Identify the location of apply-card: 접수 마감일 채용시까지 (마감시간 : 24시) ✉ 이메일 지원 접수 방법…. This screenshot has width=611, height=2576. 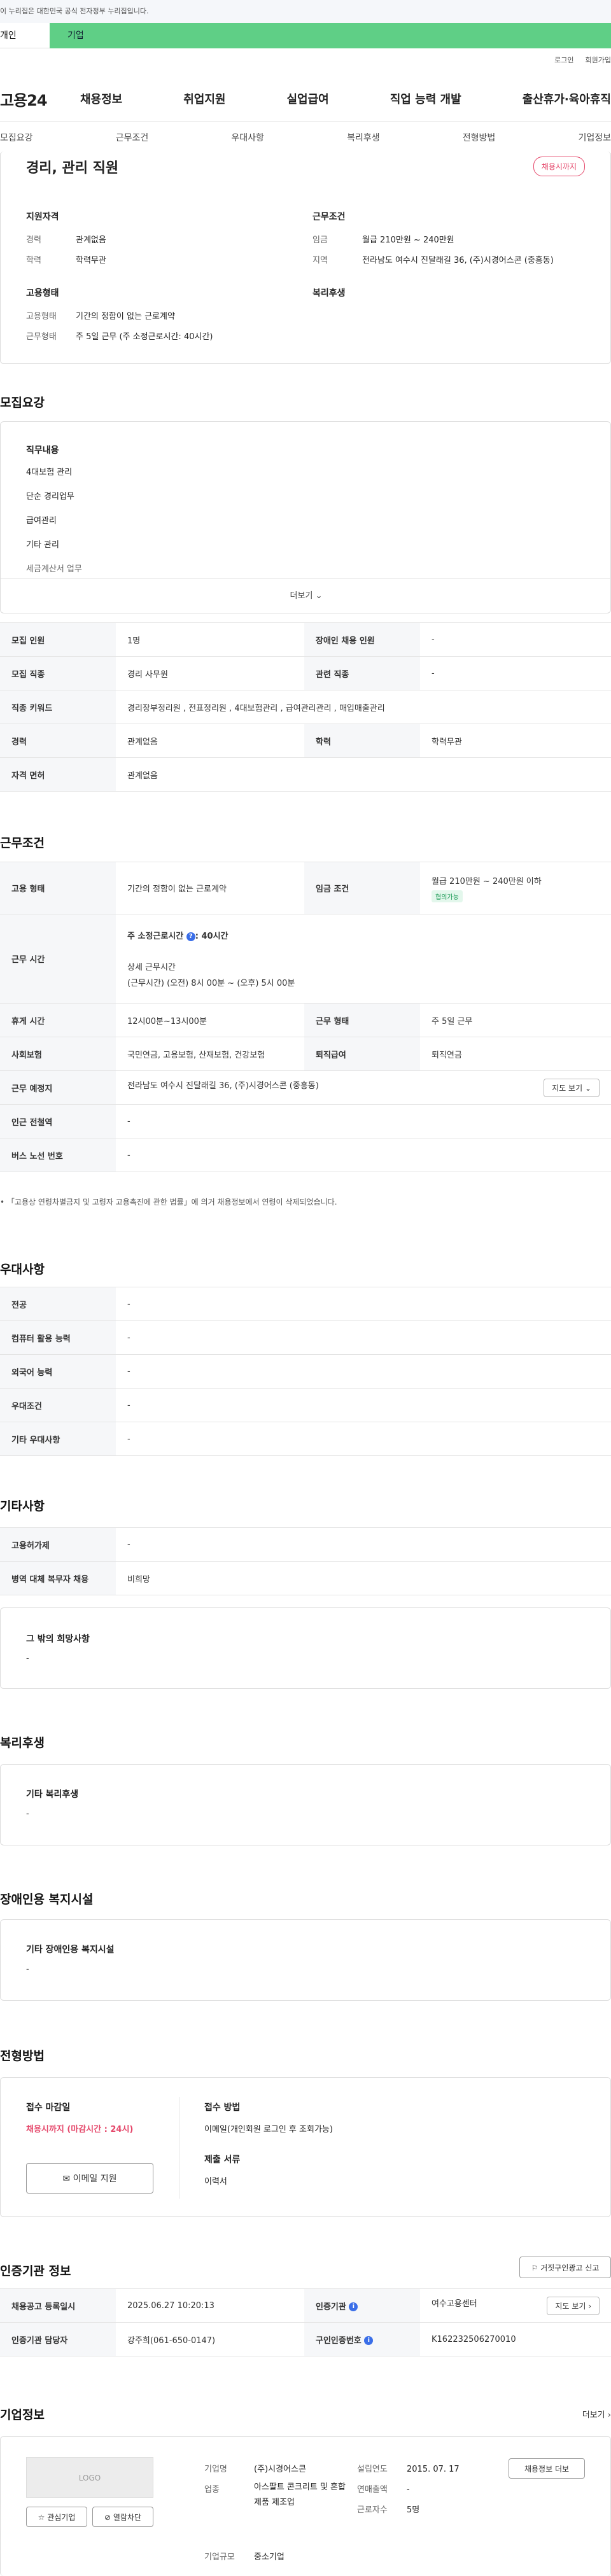
(305, 2147).